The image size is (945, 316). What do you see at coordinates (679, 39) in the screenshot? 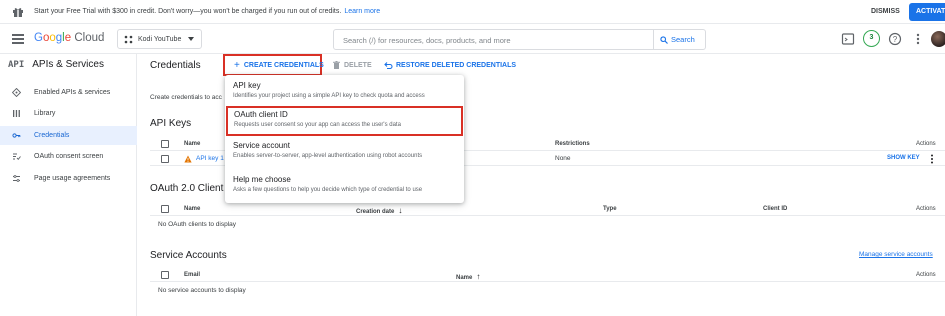
I see `search-button: Search` at bounding box center [679, 39].